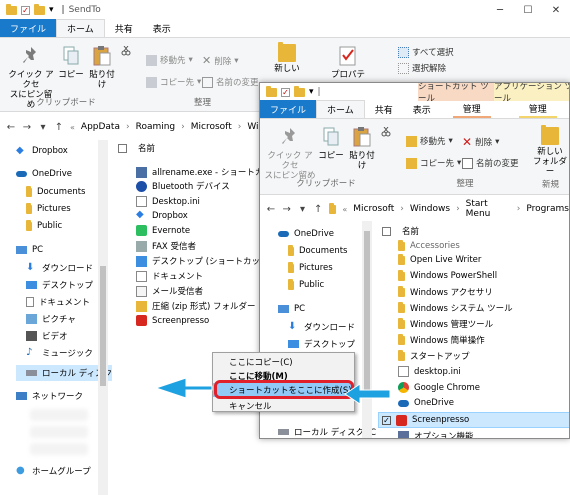  I want to click on annotation-arrows, so click(272, 391).